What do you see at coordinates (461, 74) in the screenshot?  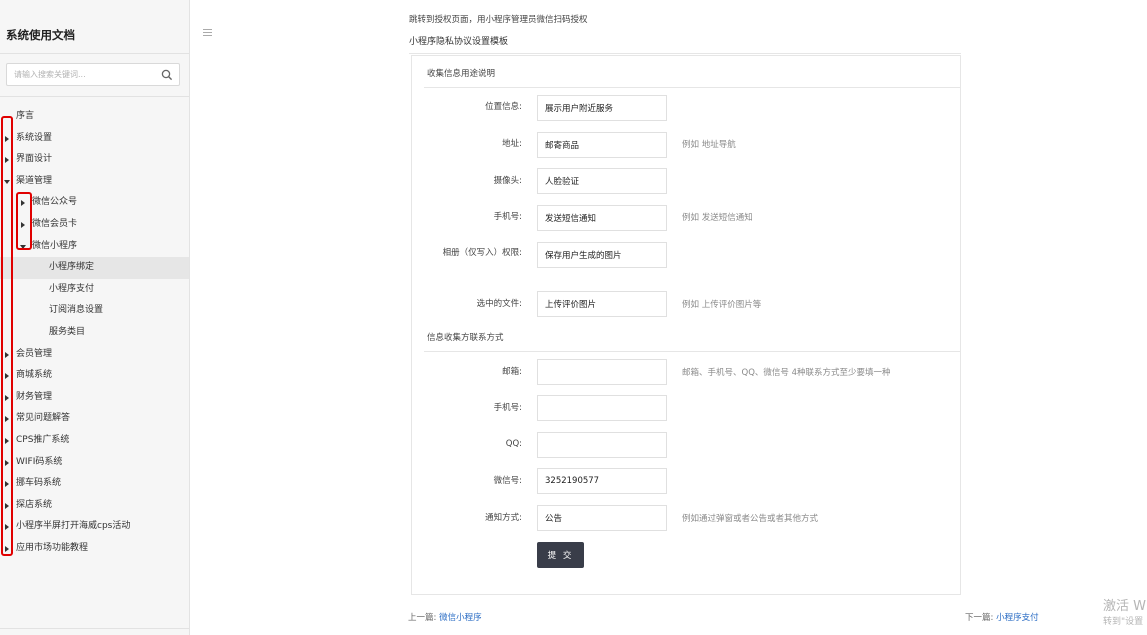 I see `group-title-usage: 收集信息用途说明` at bounding box center [461, 74].